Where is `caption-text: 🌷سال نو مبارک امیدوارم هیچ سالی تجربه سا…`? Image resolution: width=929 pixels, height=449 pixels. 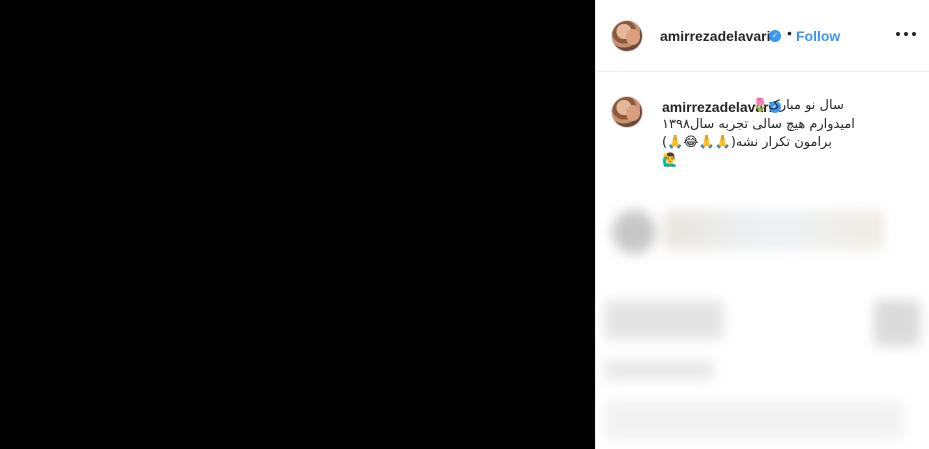 caption-text: 🌷سال نو مبارک امیدوارم هیچ سالی تجربه سا… is located at coordinates (775, 134).